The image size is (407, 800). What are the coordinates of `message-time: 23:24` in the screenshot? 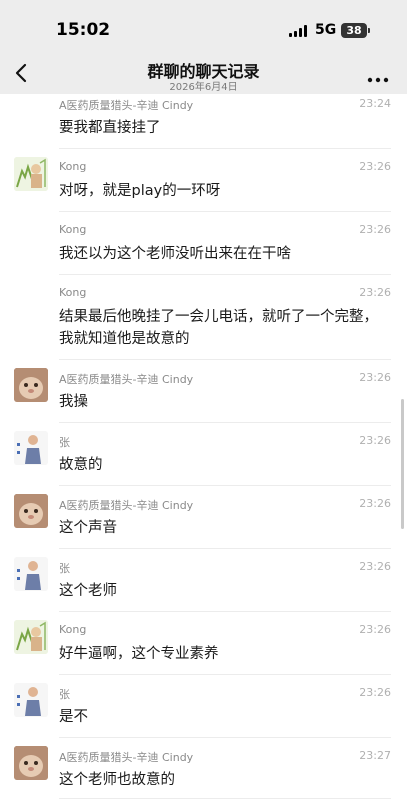 It's located at (375, 103).